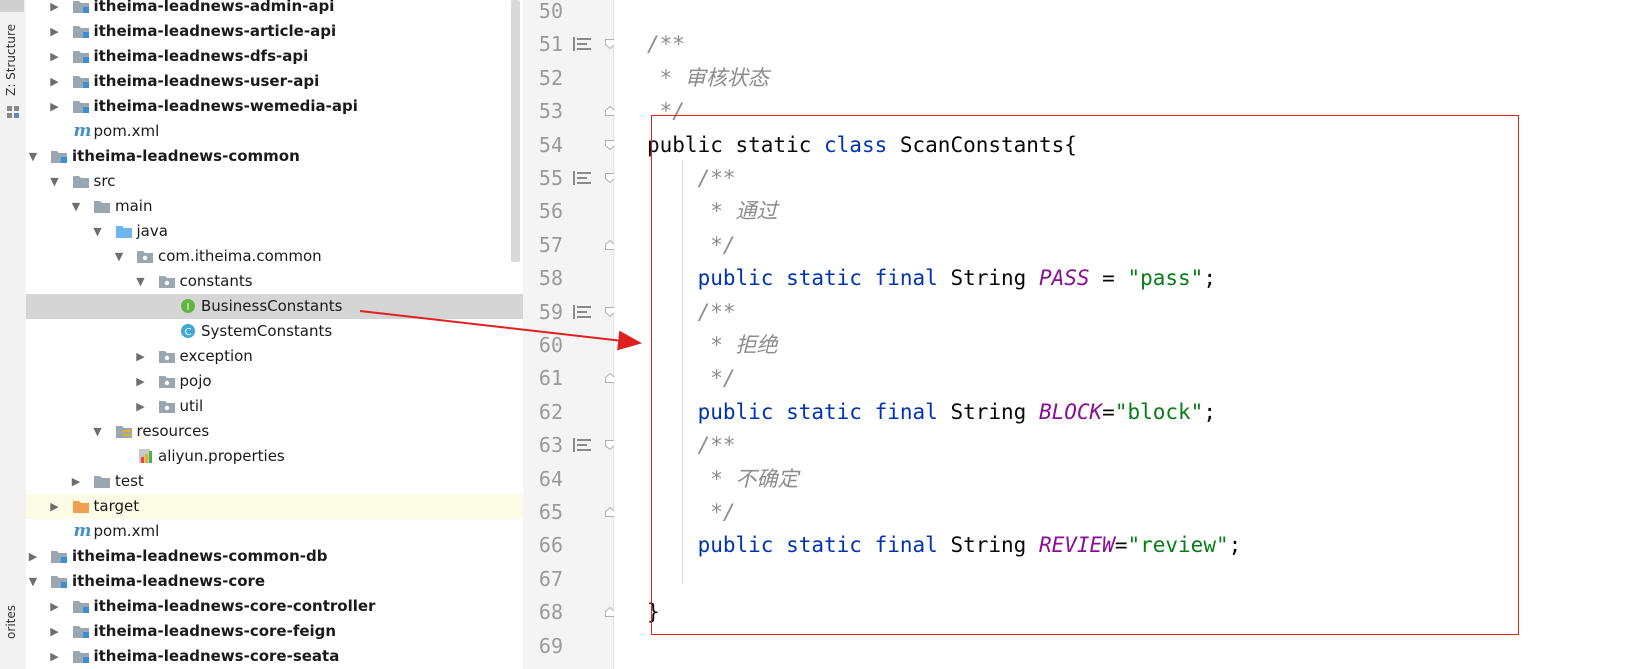  Describe the element at coordinates (274, 456) in the screenshot. I see `tree-row: aliyun.properties` at that location.